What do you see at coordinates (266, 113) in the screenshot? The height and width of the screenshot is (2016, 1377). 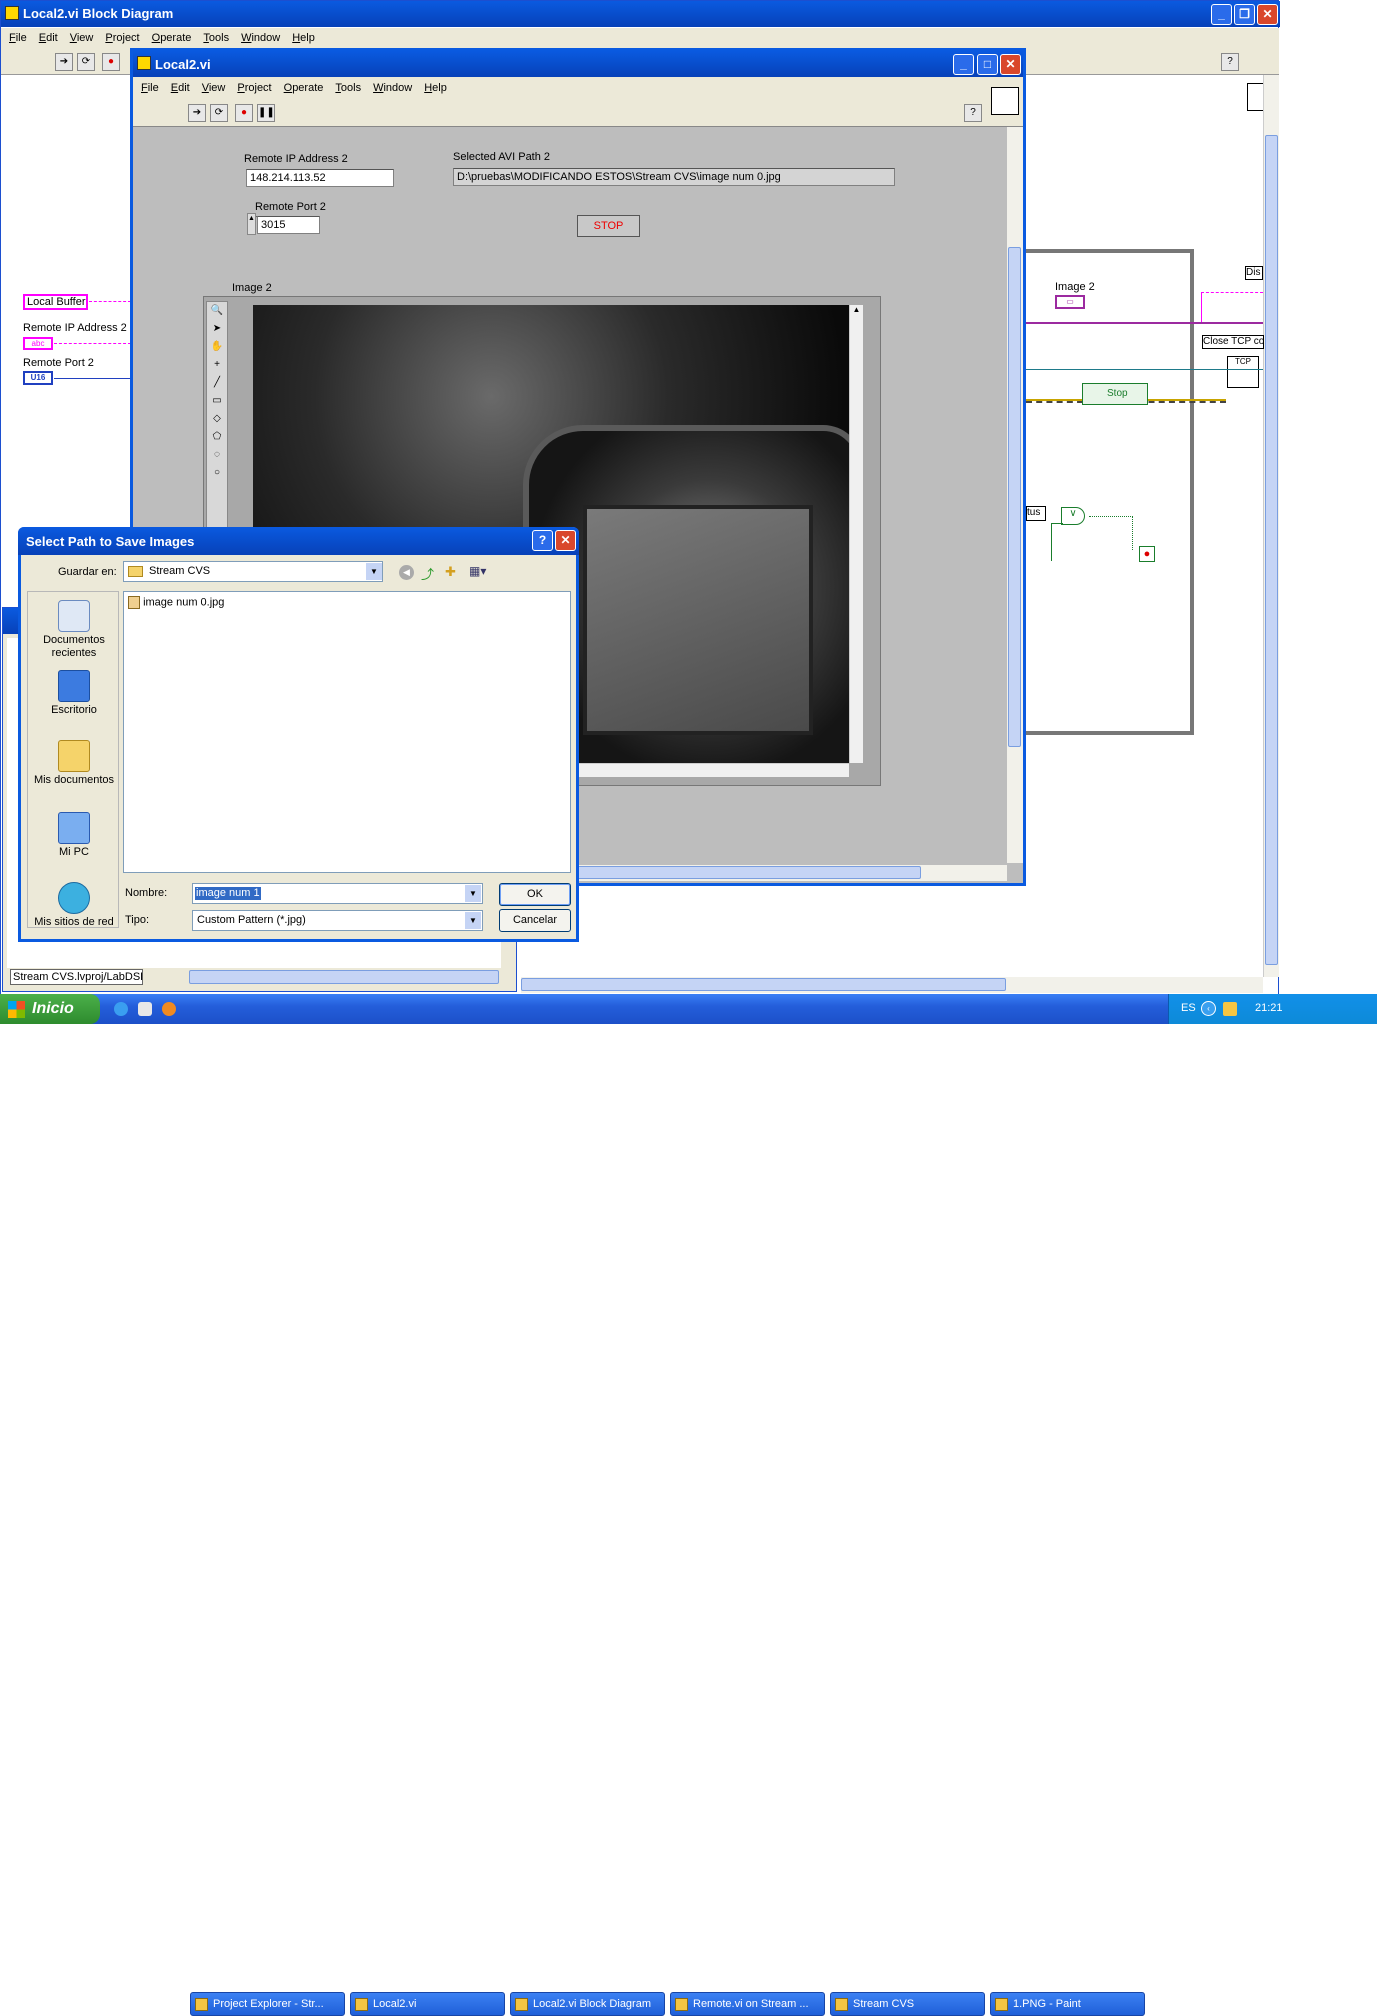 I see `pause-icon: ❚❚` at bounding box center [266, 113].